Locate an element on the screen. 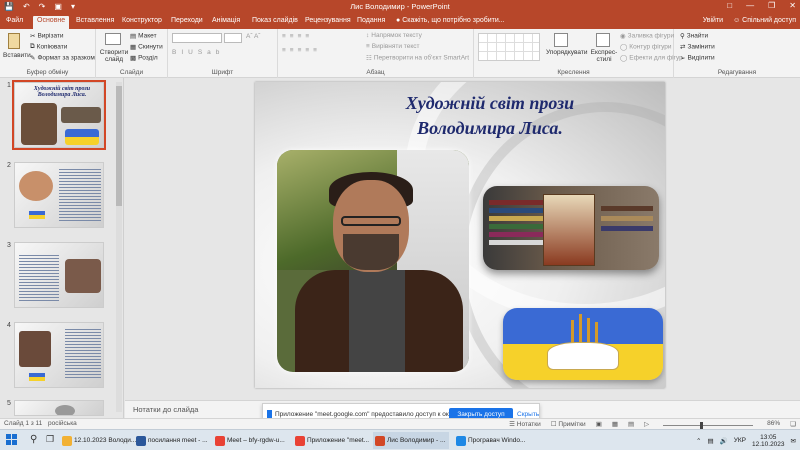  scrollbar-thumb is located at coordinates (119, 146).